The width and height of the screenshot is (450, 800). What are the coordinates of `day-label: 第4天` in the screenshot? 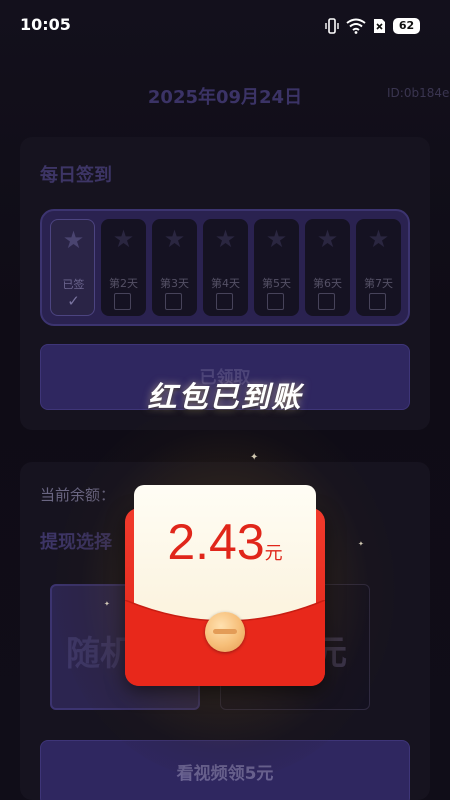 It's located at (225, 283).